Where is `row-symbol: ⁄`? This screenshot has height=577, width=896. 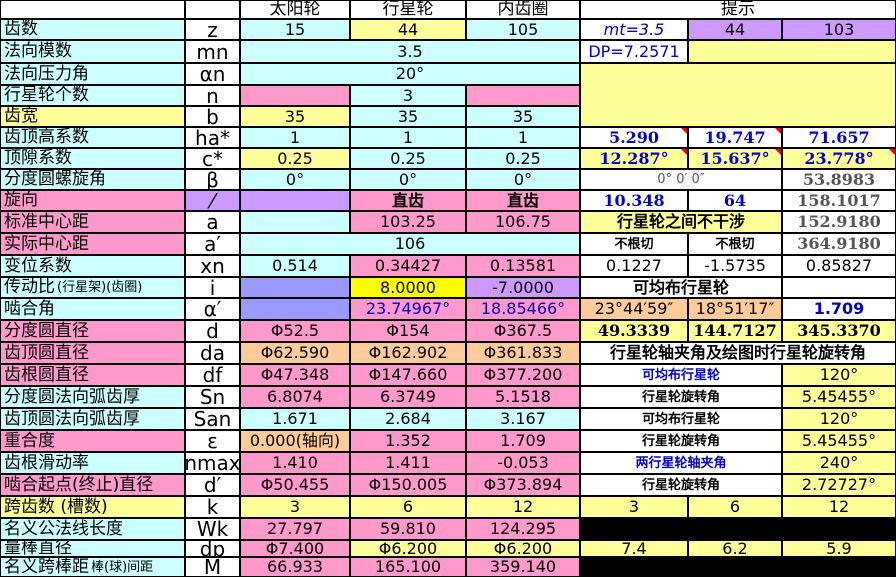 row-symbol: ⁄ is located at coordinates (212, 200).